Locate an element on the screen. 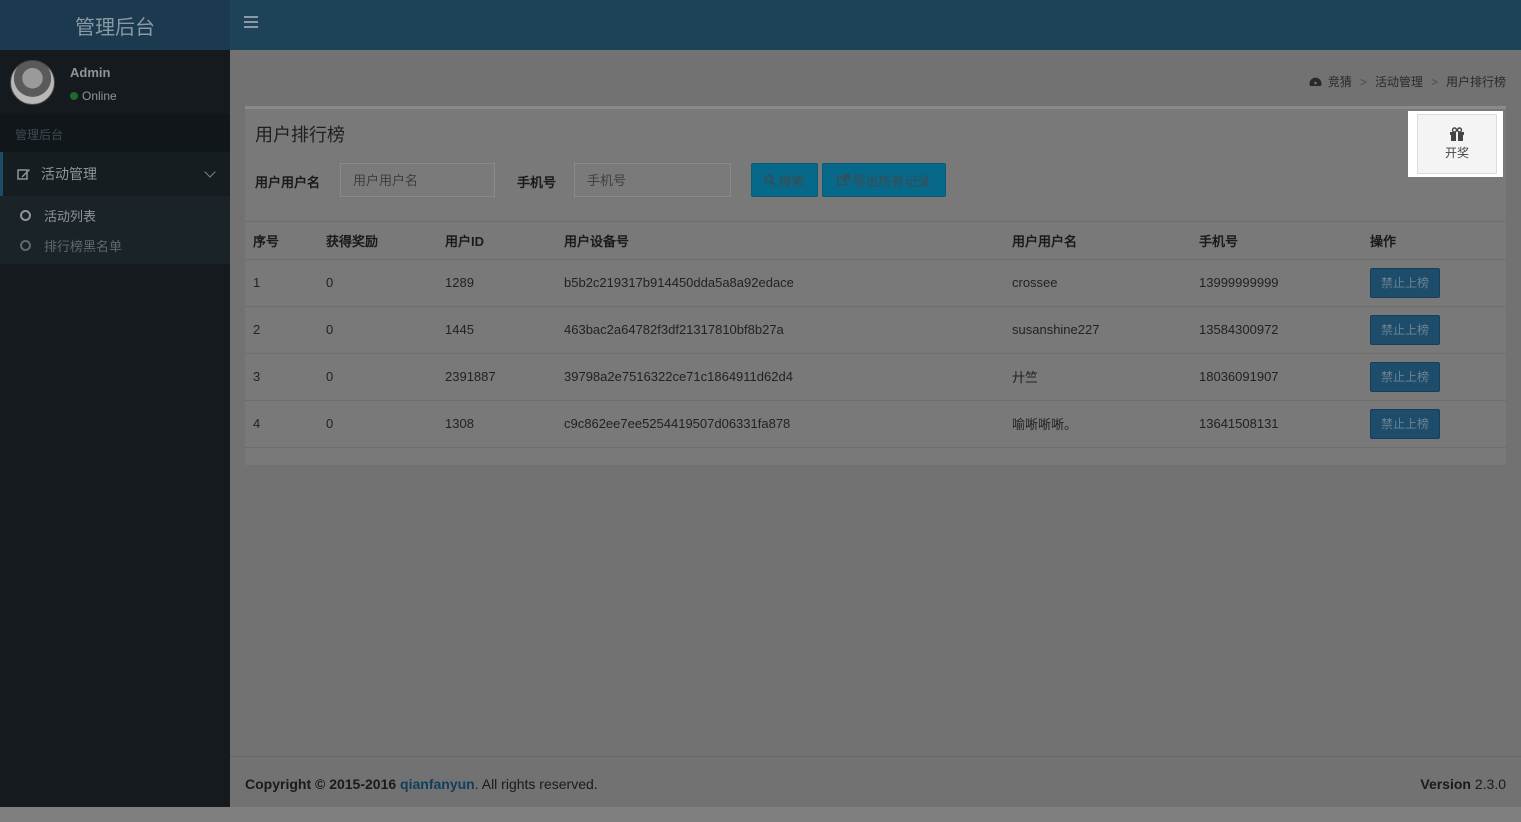 The height and width of the screenshot is (822, 1521). sidebar-header: 管理后台 is located at coordinates (115, 133).